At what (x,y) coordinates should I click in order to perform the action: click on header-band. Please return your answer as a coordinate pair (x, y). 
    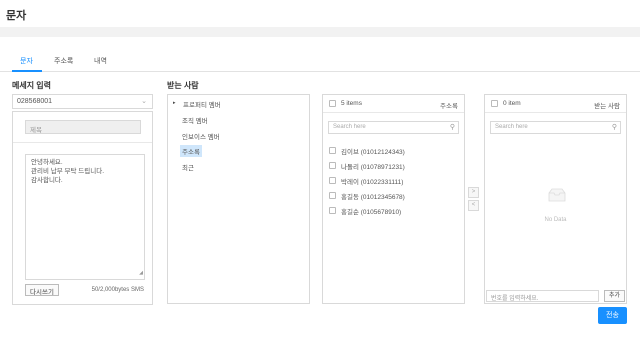
    Looking at the image, I should click on (320, 32).